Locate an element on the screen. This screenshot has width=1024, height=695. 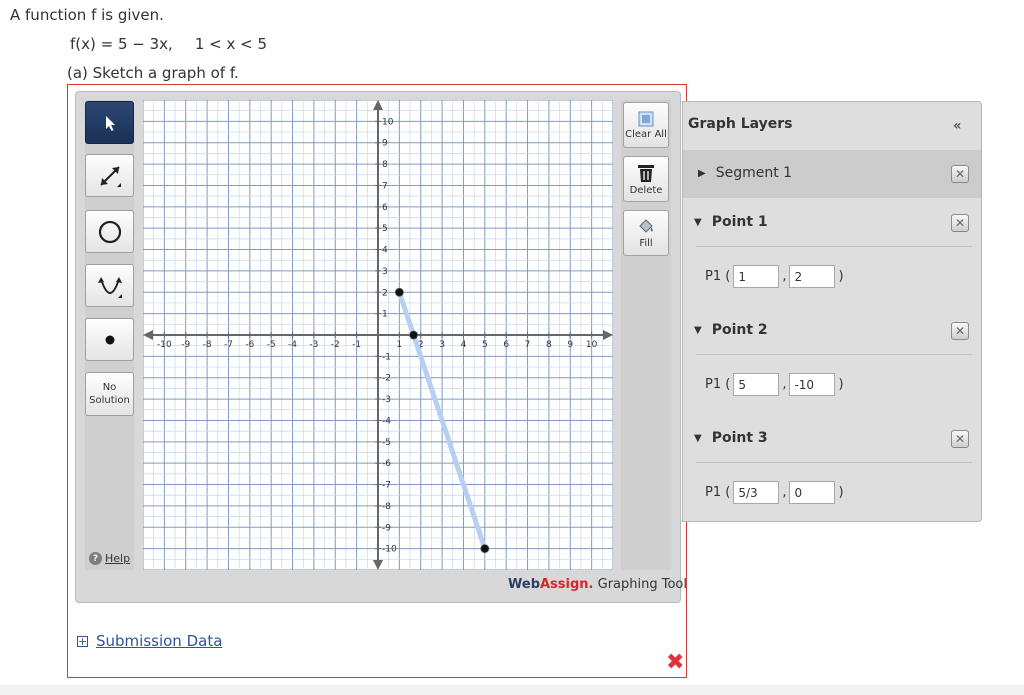
delete-label: Delete is located at coordinates (646, 190).